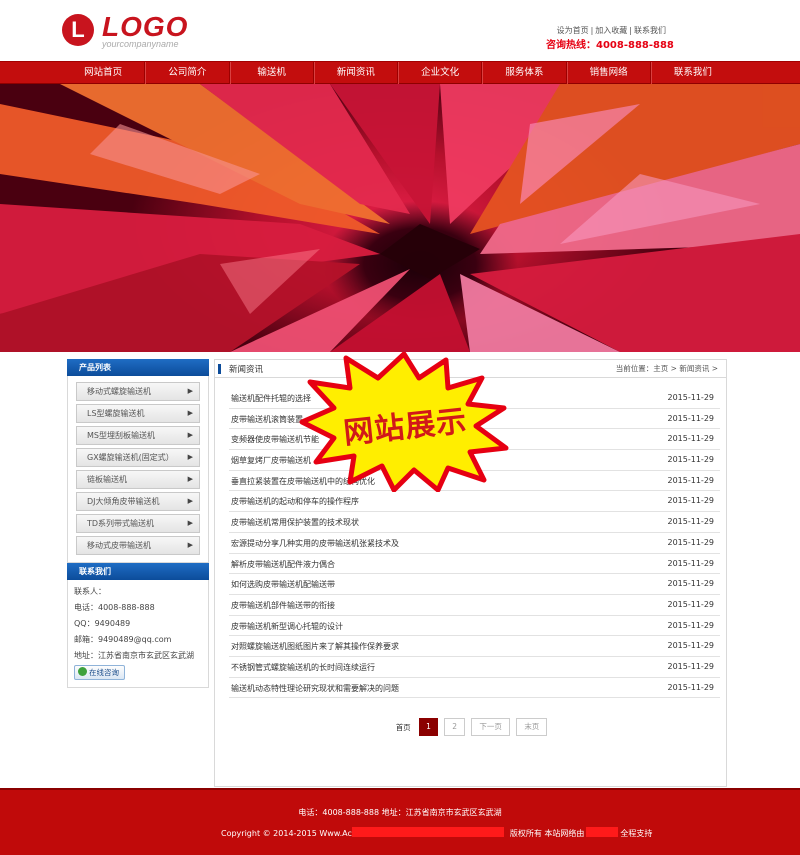  I want to click on product-item-label: TD系列带式输送机, so click(121, 523).